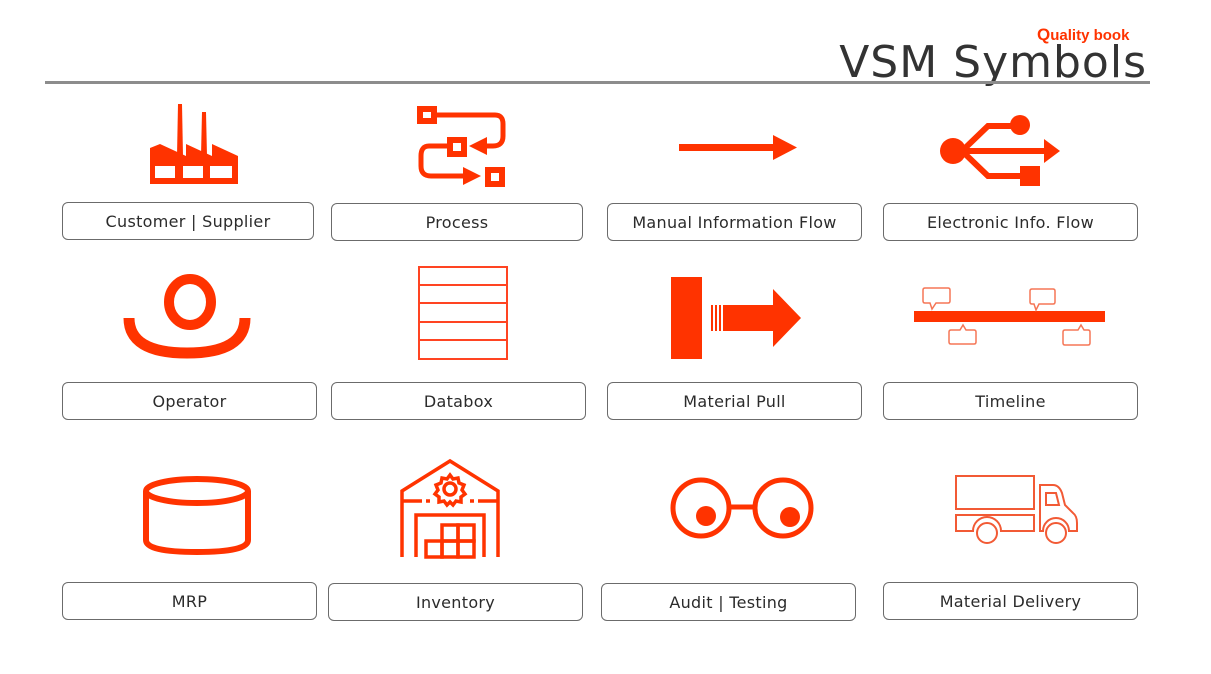 This screenshot has width=1211, height=674. Describe the element at coordinates (1000, 152) in the screenshot. I see `usb-icon` at that location.